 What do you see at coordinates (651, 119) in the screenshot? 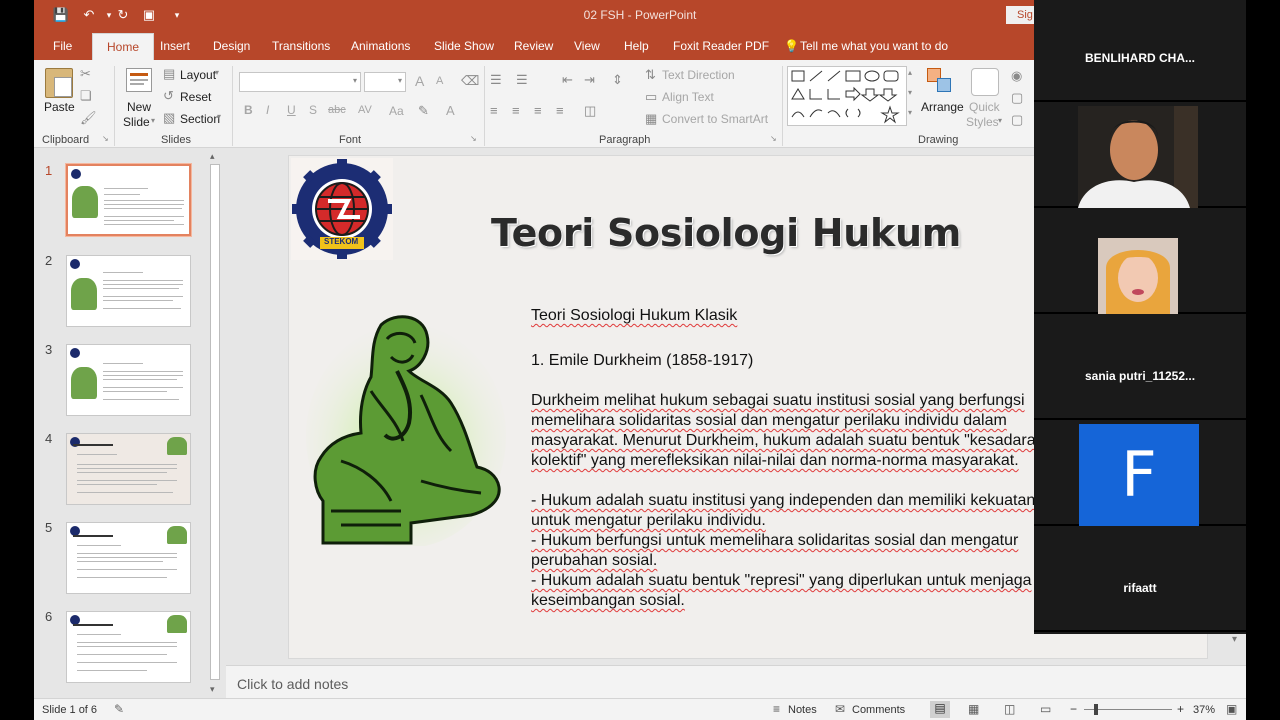
I see `smartart-icon: ▦` at bounding box center [651, 119].